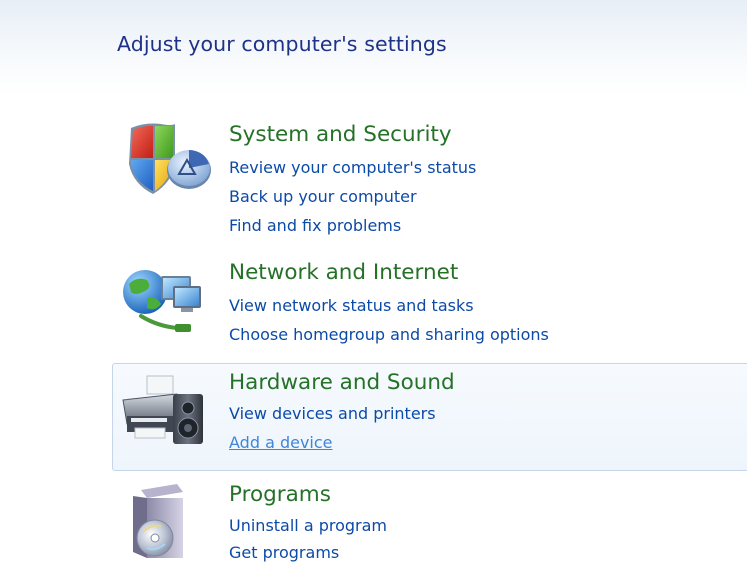  I want to click on network-status-link: View network status and tasks, so click(351, 306).